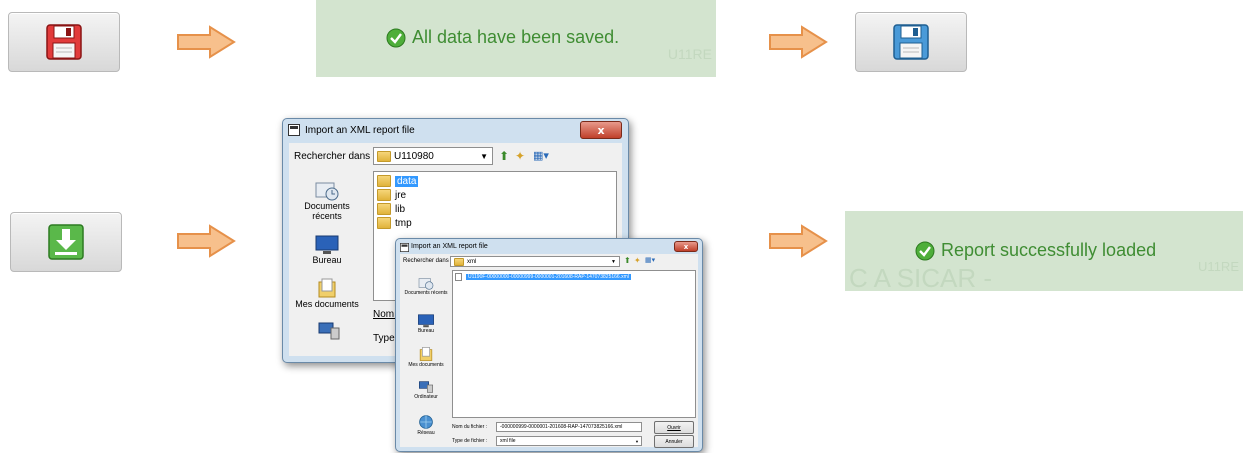 The width and height of the screenshot is (1244, 453). What do you see at coordinates (1049, 250) in the screenshot?
I see `loaded-message-text: Report successfully loaded` at bounding box center [1049, 250].